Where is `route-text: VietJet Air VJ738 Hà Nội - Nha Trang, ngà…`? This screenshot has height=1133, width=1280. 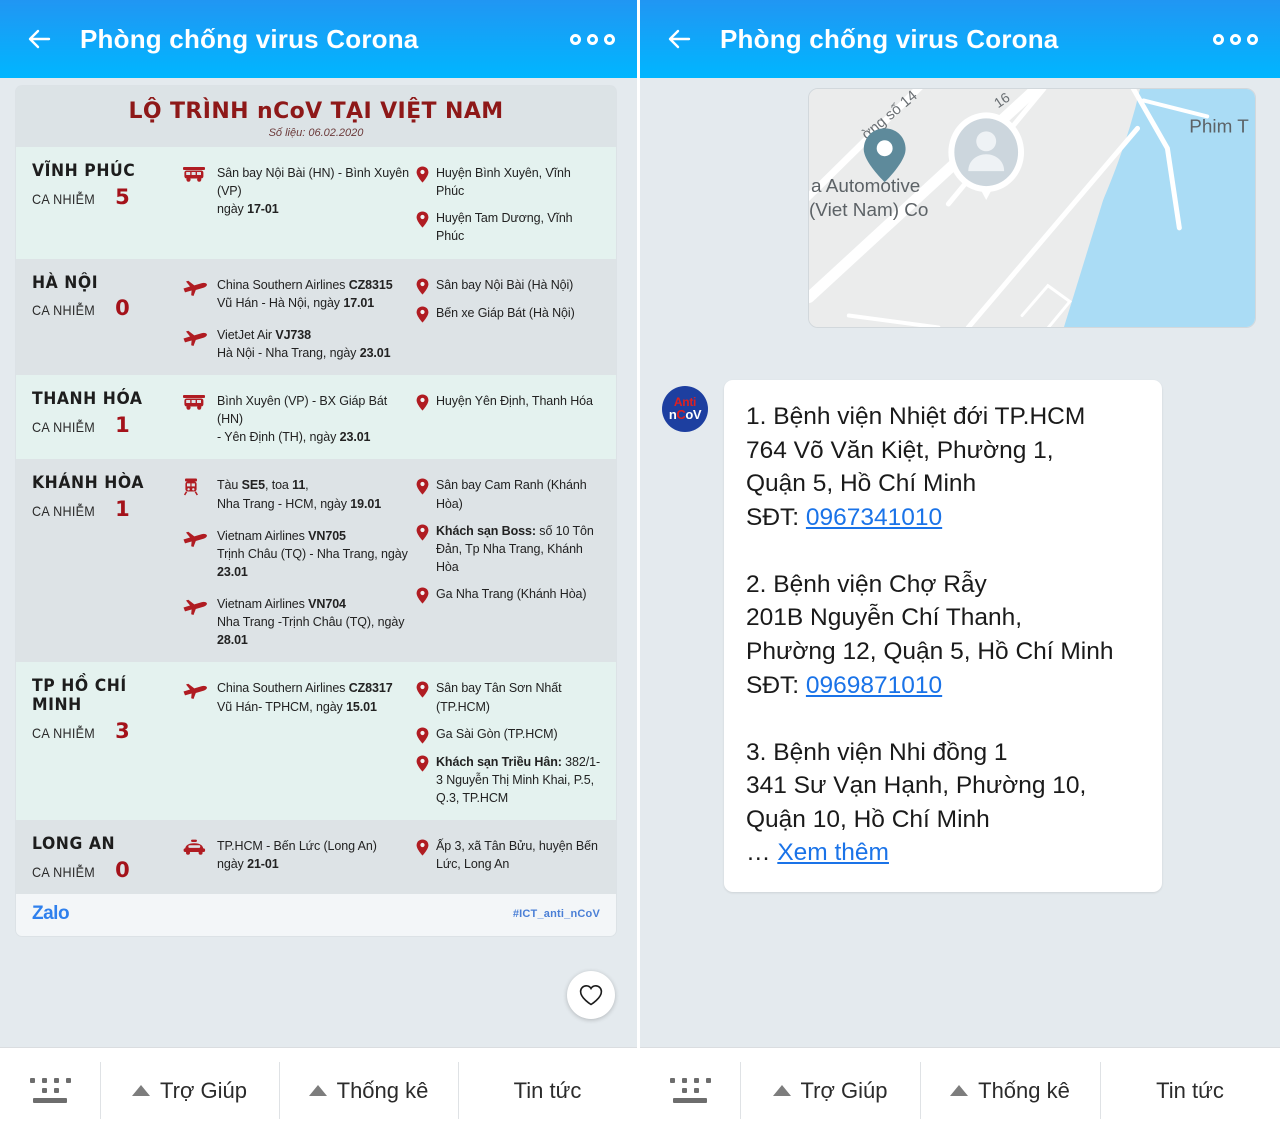
route-text: VietJet Air VJ738 Hà Nội - Nha Trang, ngà… is located at coordinates (304, 343).